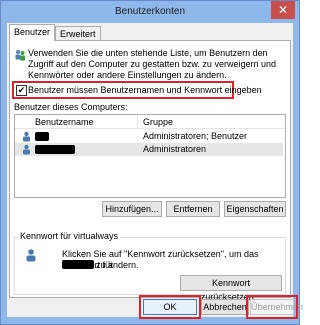 This screenshot has width=320, height=325. I want to click on table-header: Benutzername Gruppe, so click(150, 122).